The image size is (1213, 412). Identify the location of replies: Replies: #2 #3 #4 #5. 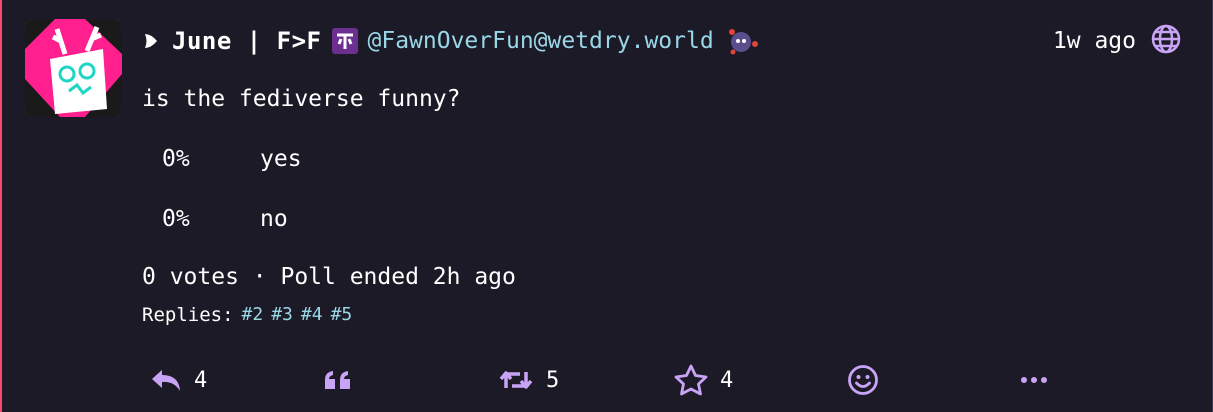
(247, 315).